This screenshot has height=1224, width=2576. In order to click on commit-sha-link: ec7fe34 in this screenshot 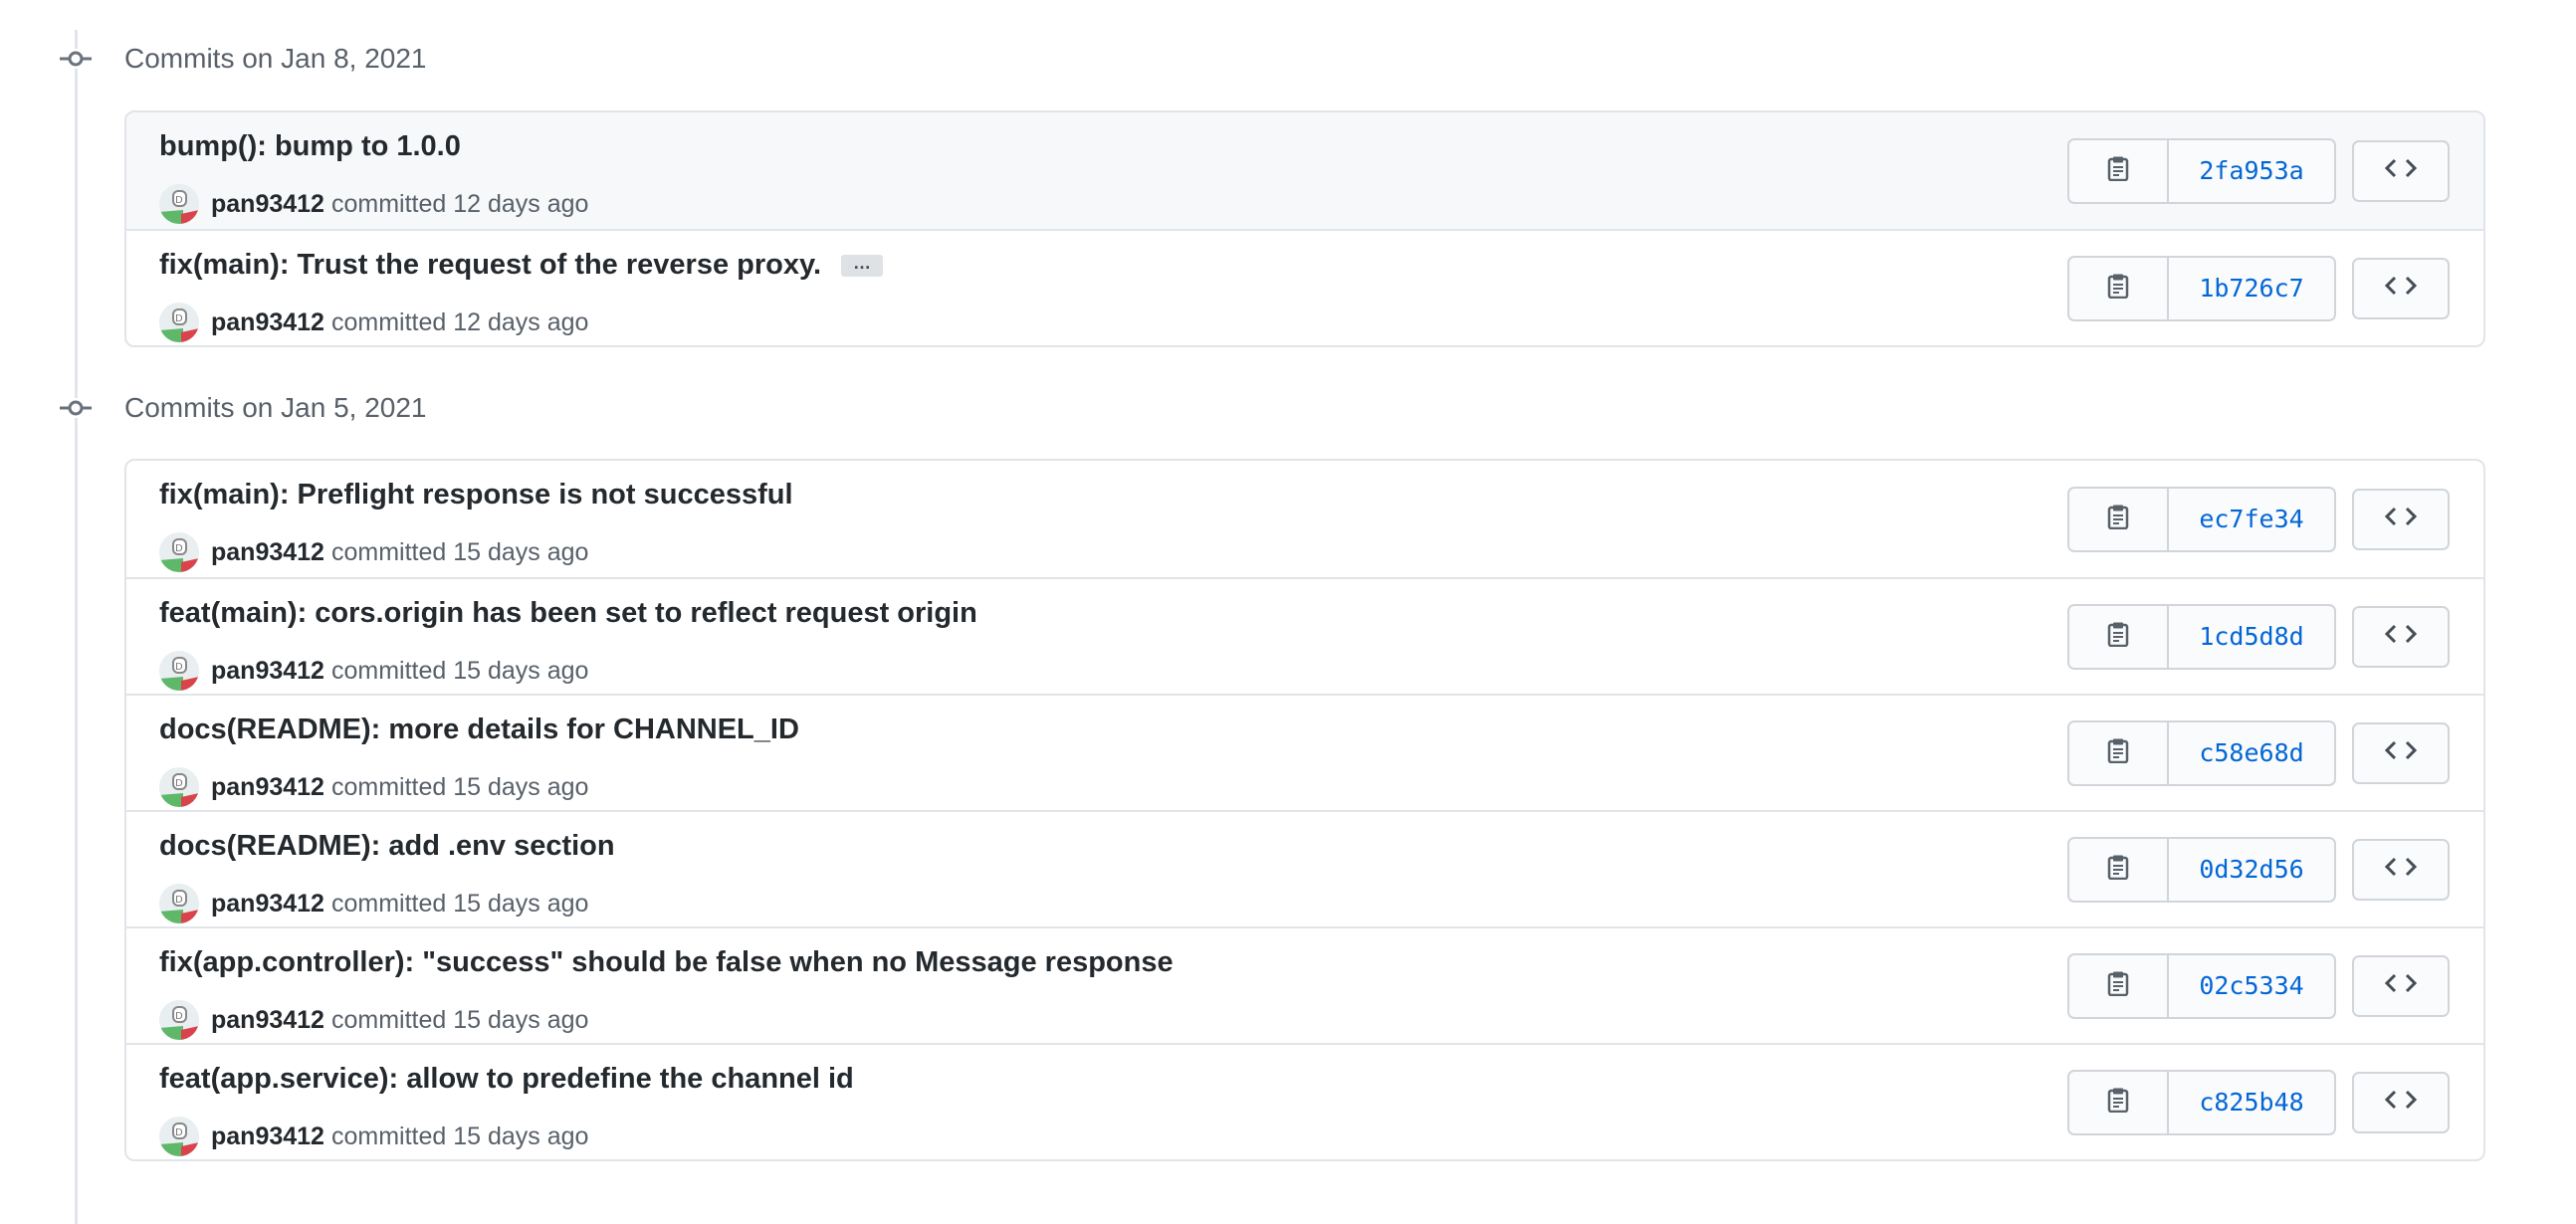, I will do `click(2251, 519)`.